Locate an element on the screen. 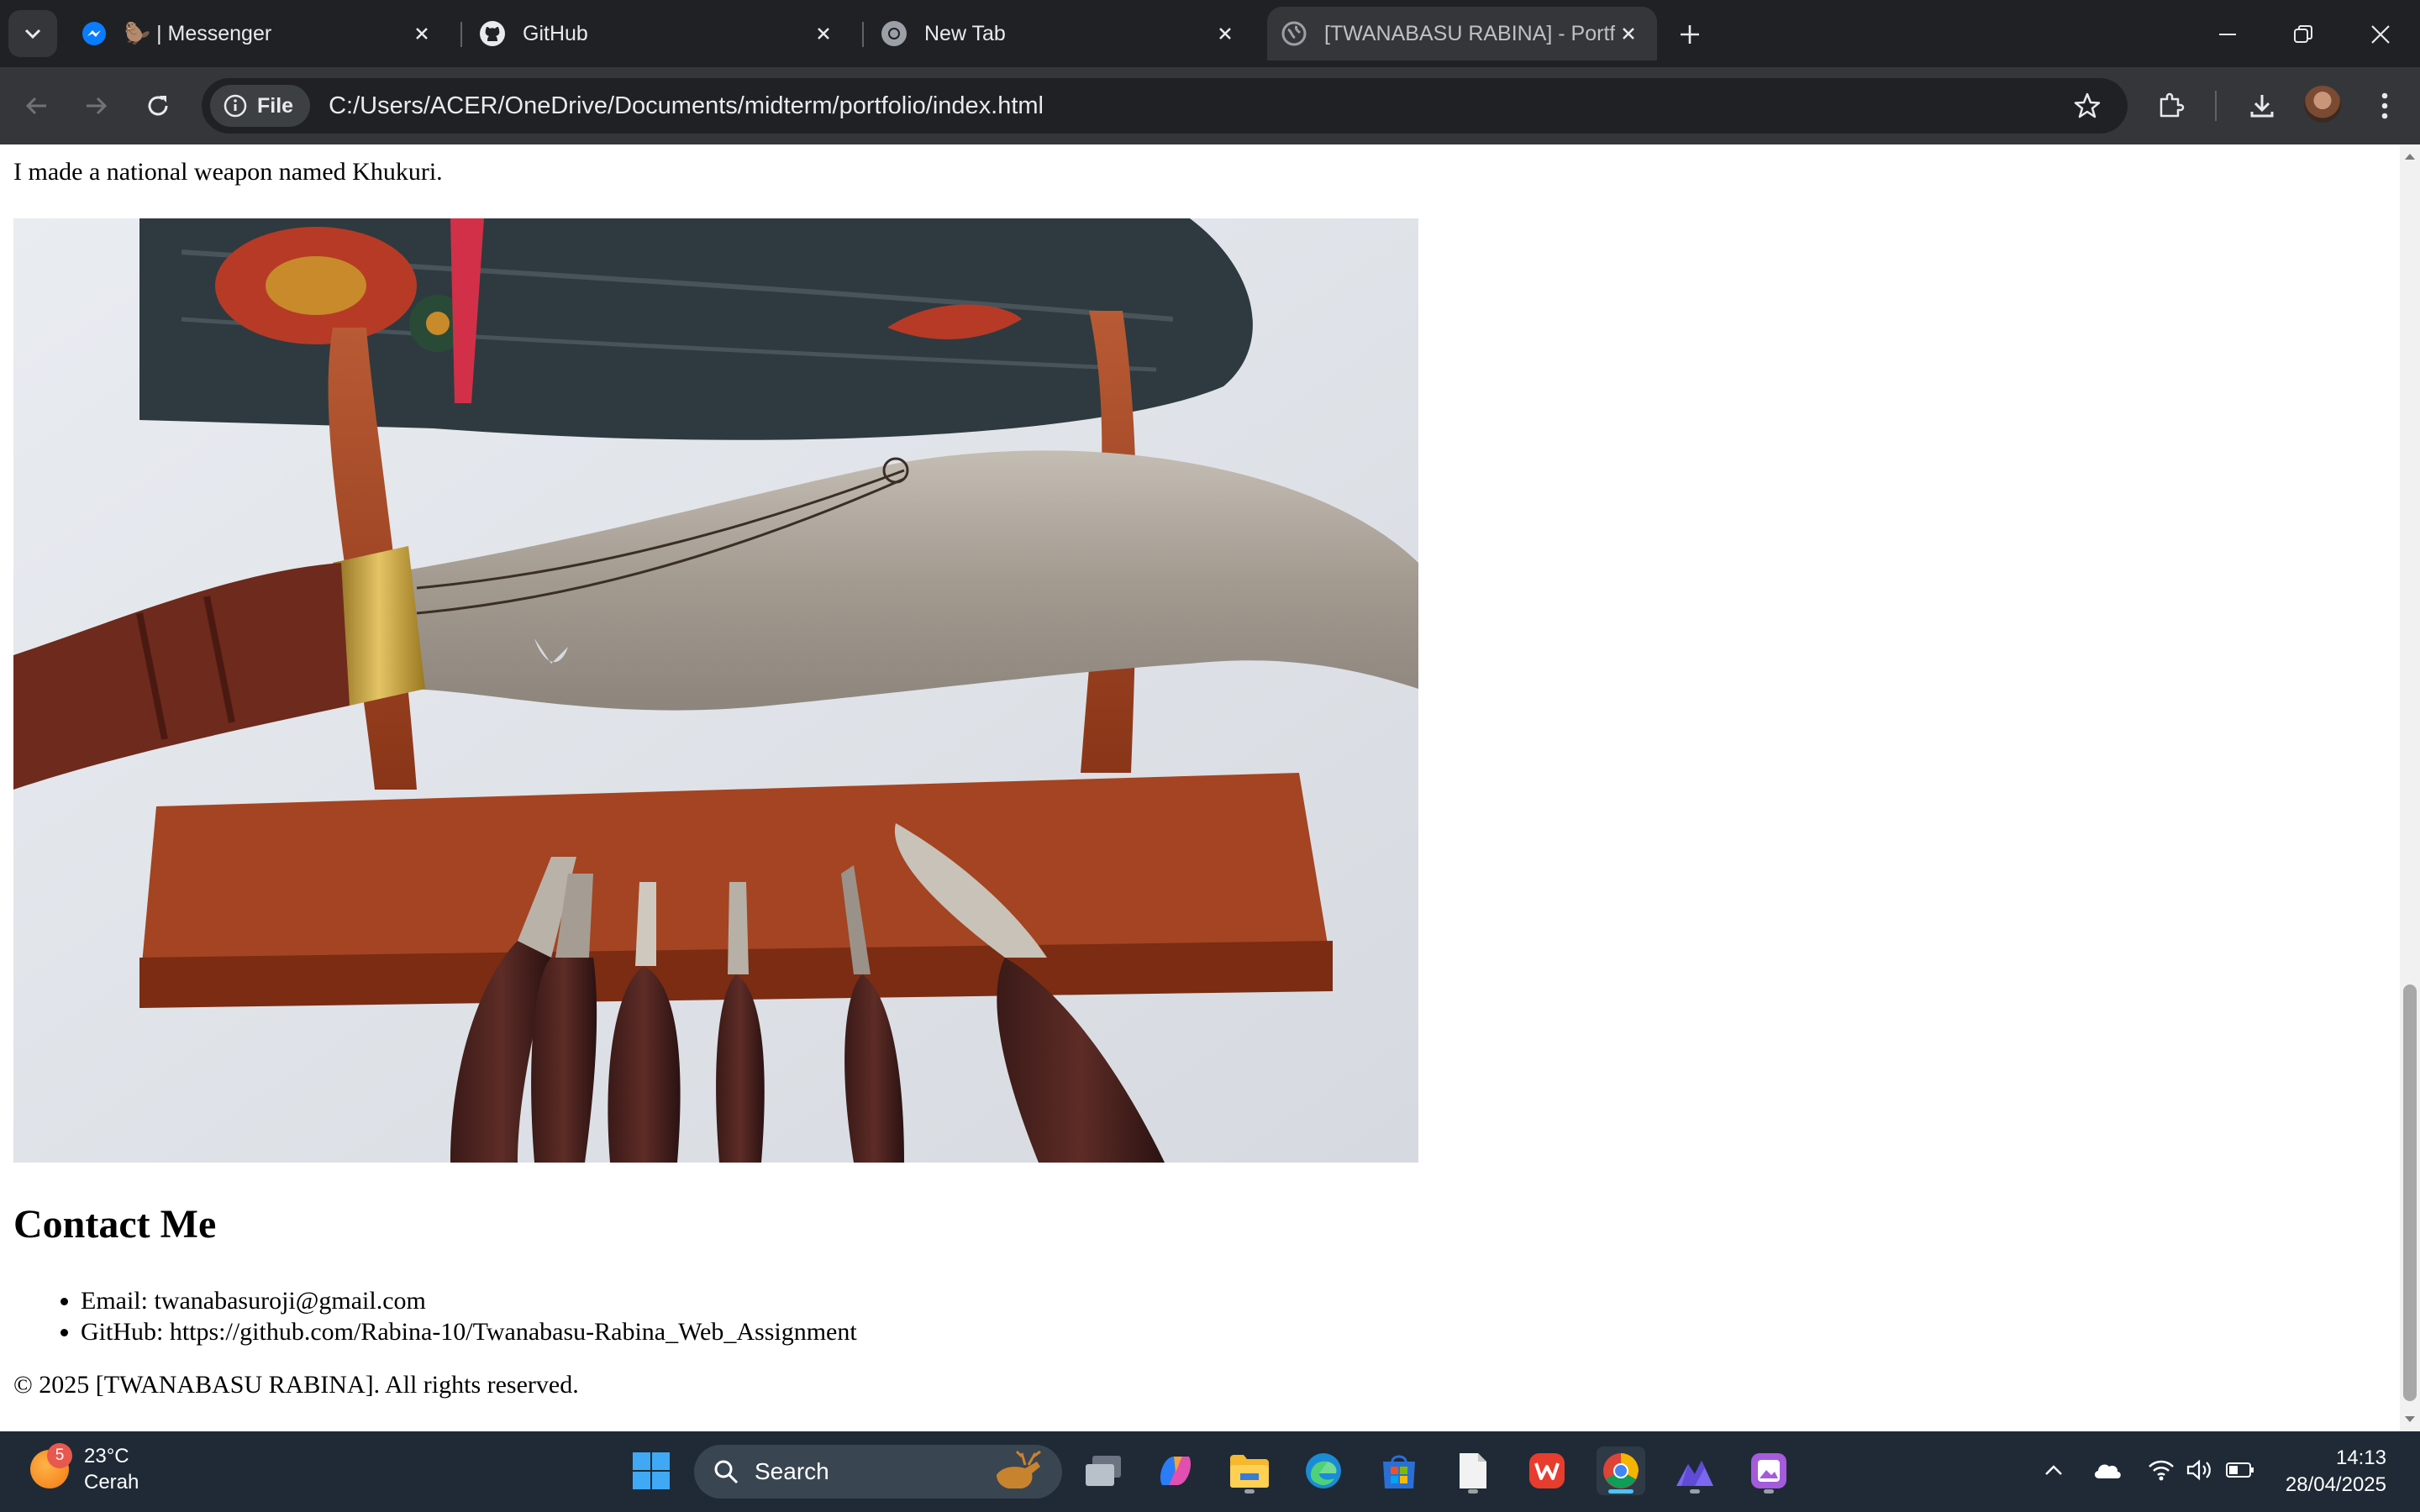 Image resolution: width=2420 pixels, height=1512 pixels. copilot-button is located at coordinates (1175, 1470).